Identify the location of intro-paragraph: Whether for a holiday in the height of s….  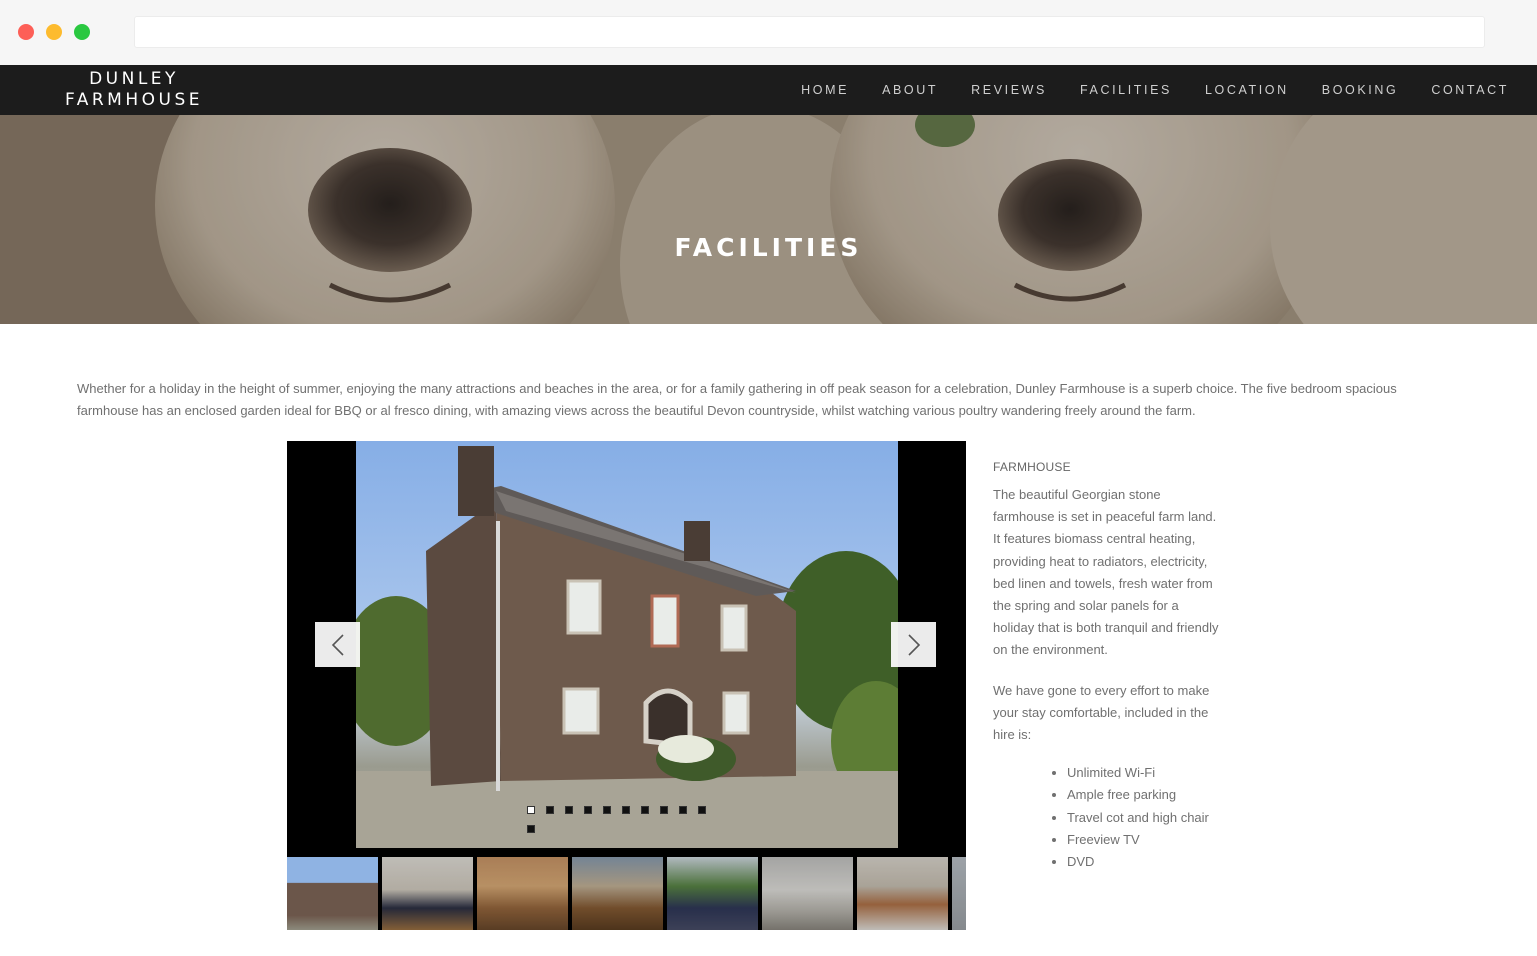
(737, 399).